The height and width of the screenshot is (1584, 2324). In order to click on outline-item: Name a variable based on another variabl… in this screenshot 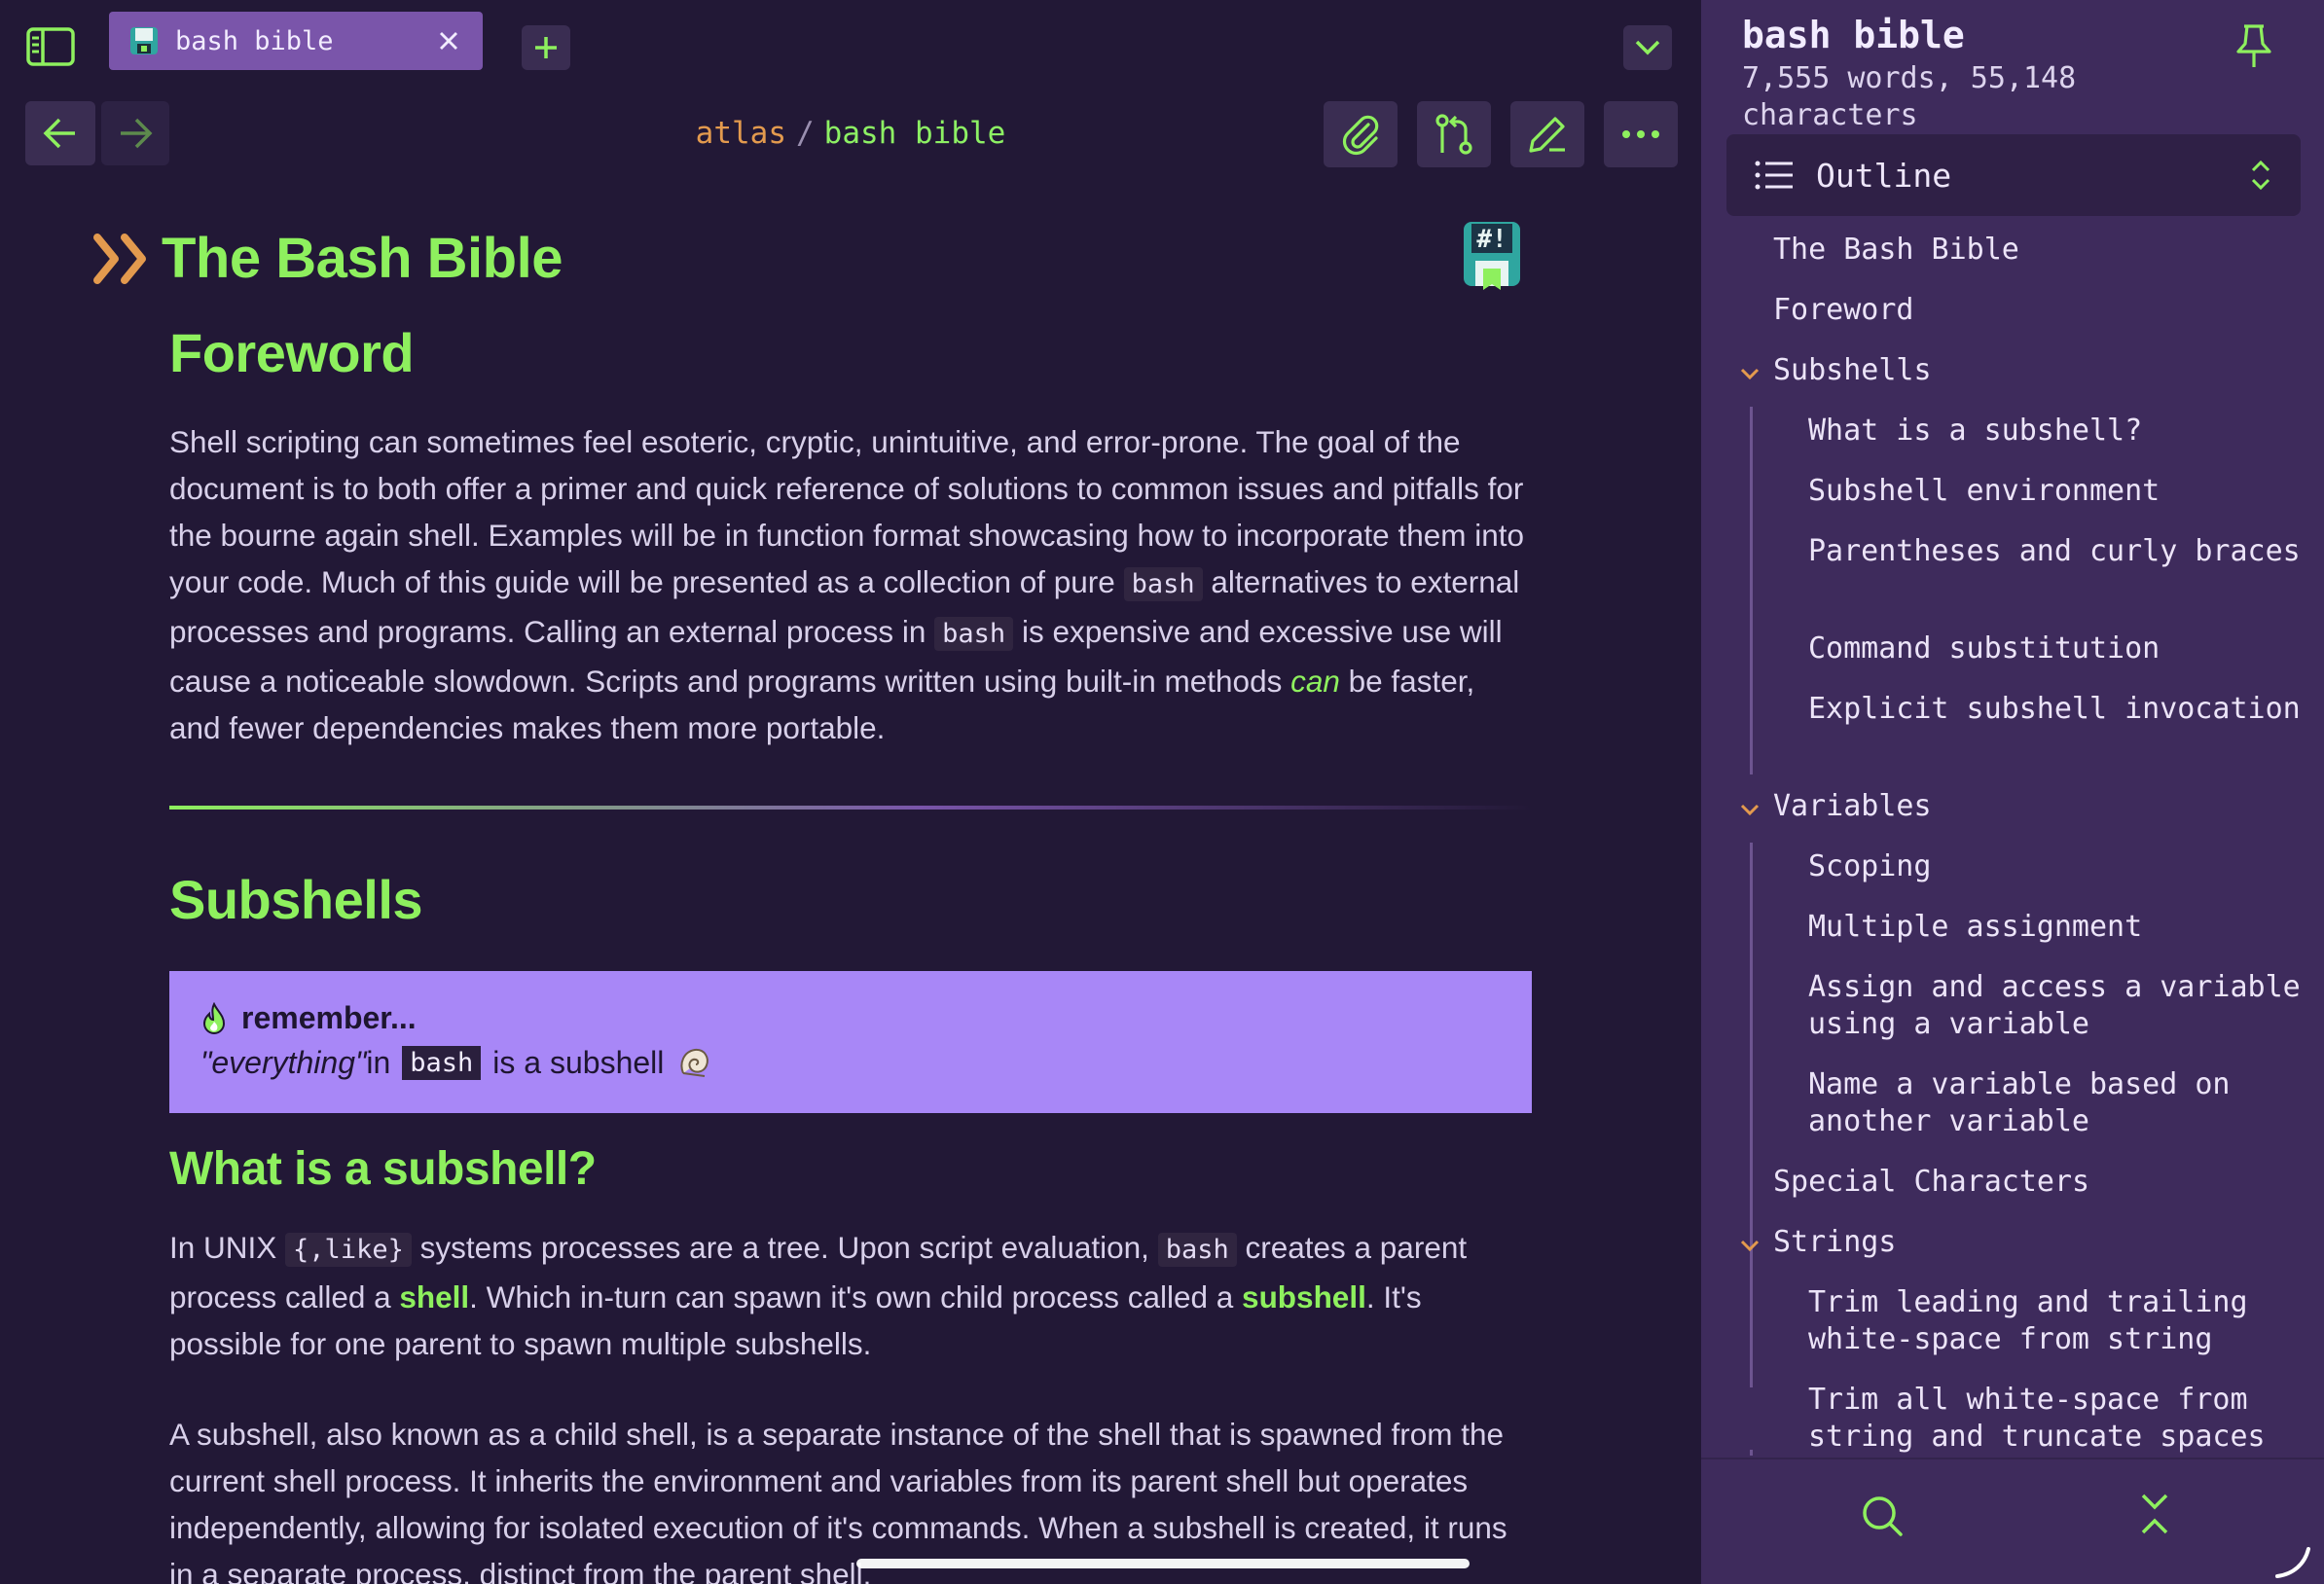, I will do `click(2056, 1103)`.